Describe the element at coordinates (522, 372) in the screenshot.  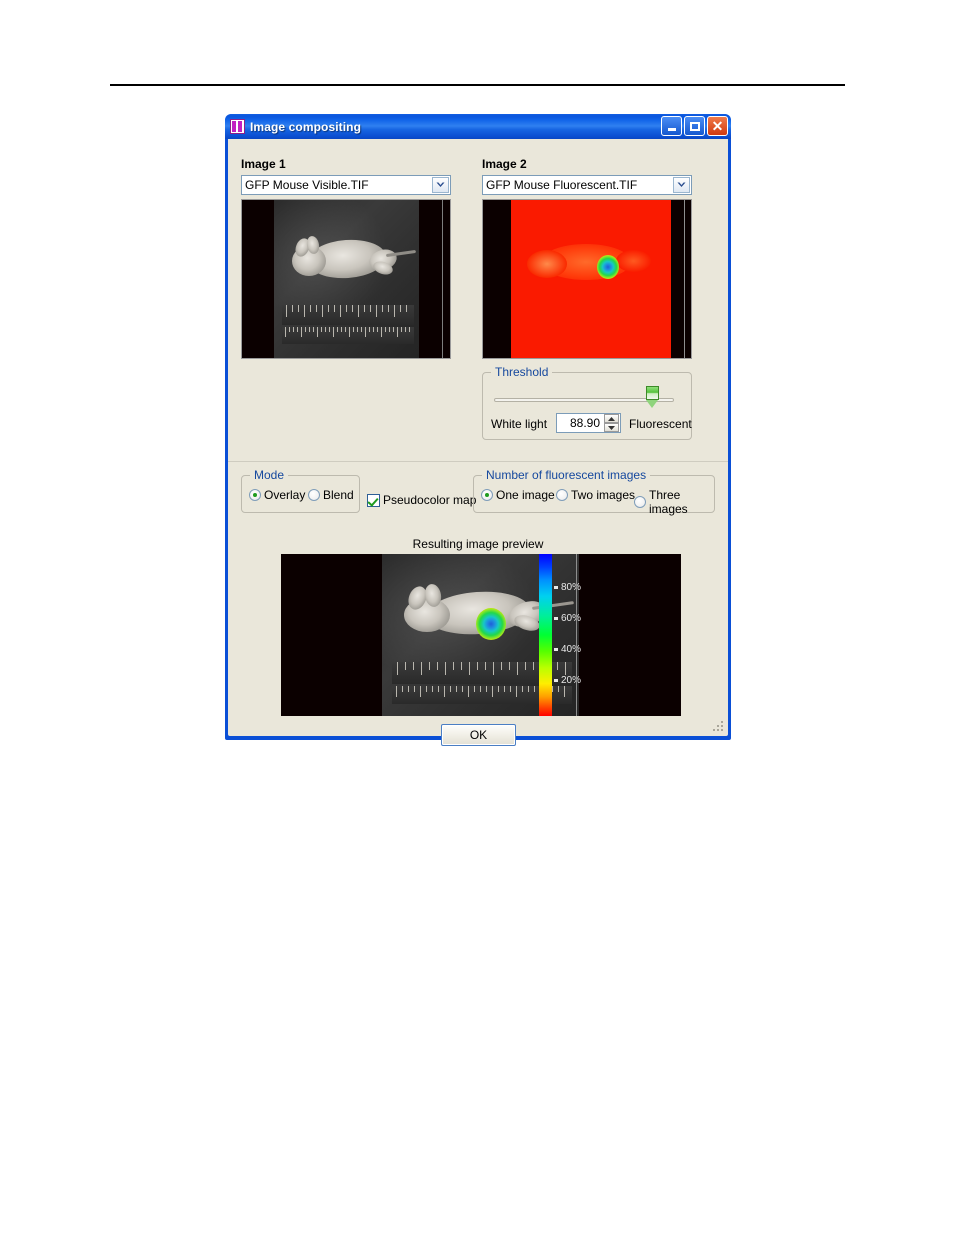
I see `threshold-title: Threshold` at that location.